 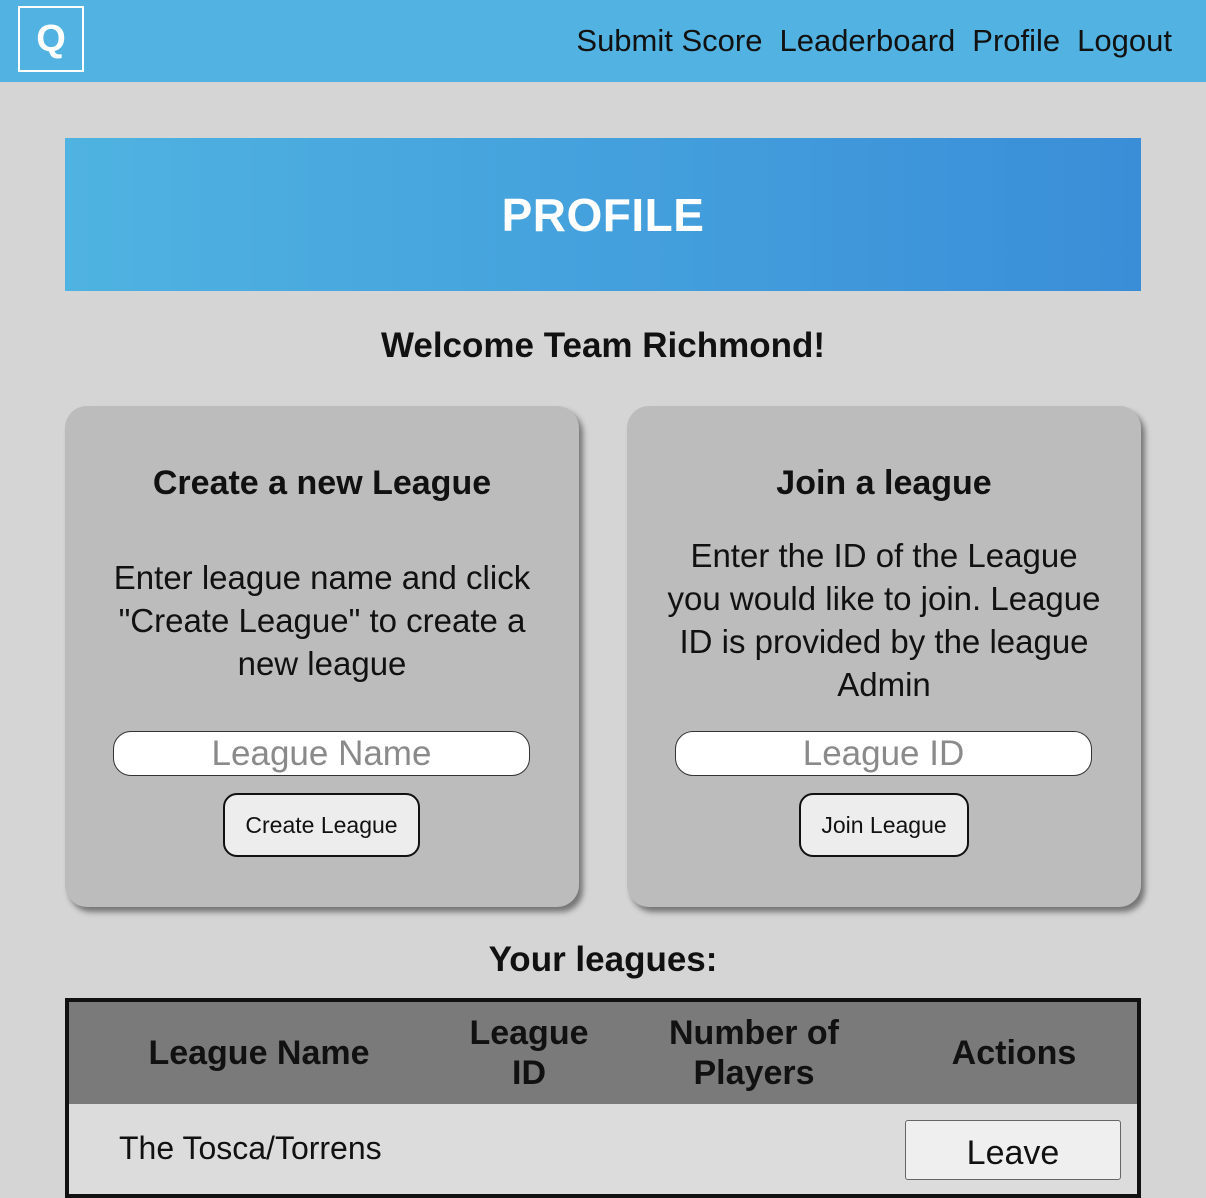 I want to click on nav-link-logout: Logout, so click(x=1124, y=41).